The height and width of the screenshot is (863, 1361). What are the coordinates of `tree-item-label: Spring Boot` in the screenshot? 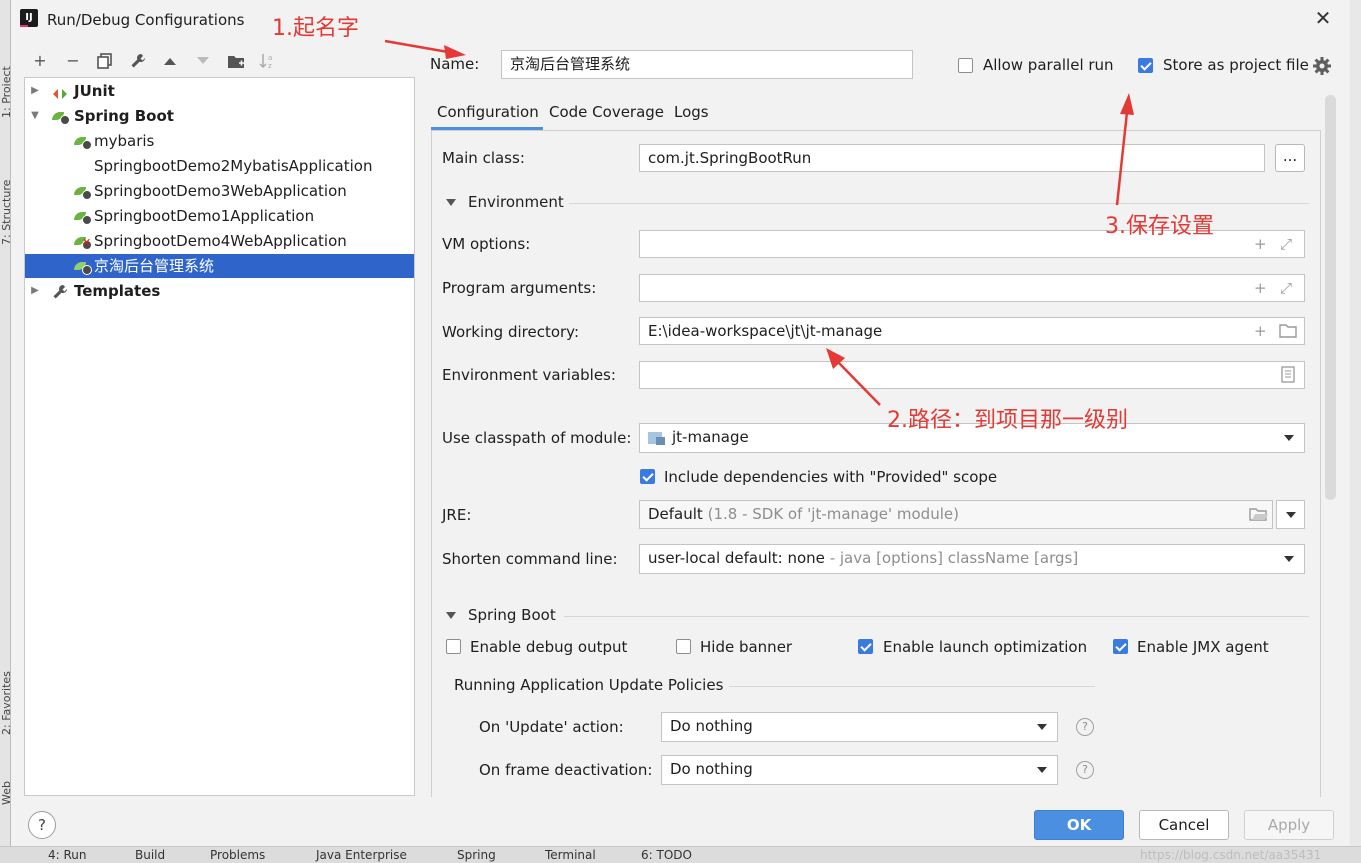 It's located at (124, 116).